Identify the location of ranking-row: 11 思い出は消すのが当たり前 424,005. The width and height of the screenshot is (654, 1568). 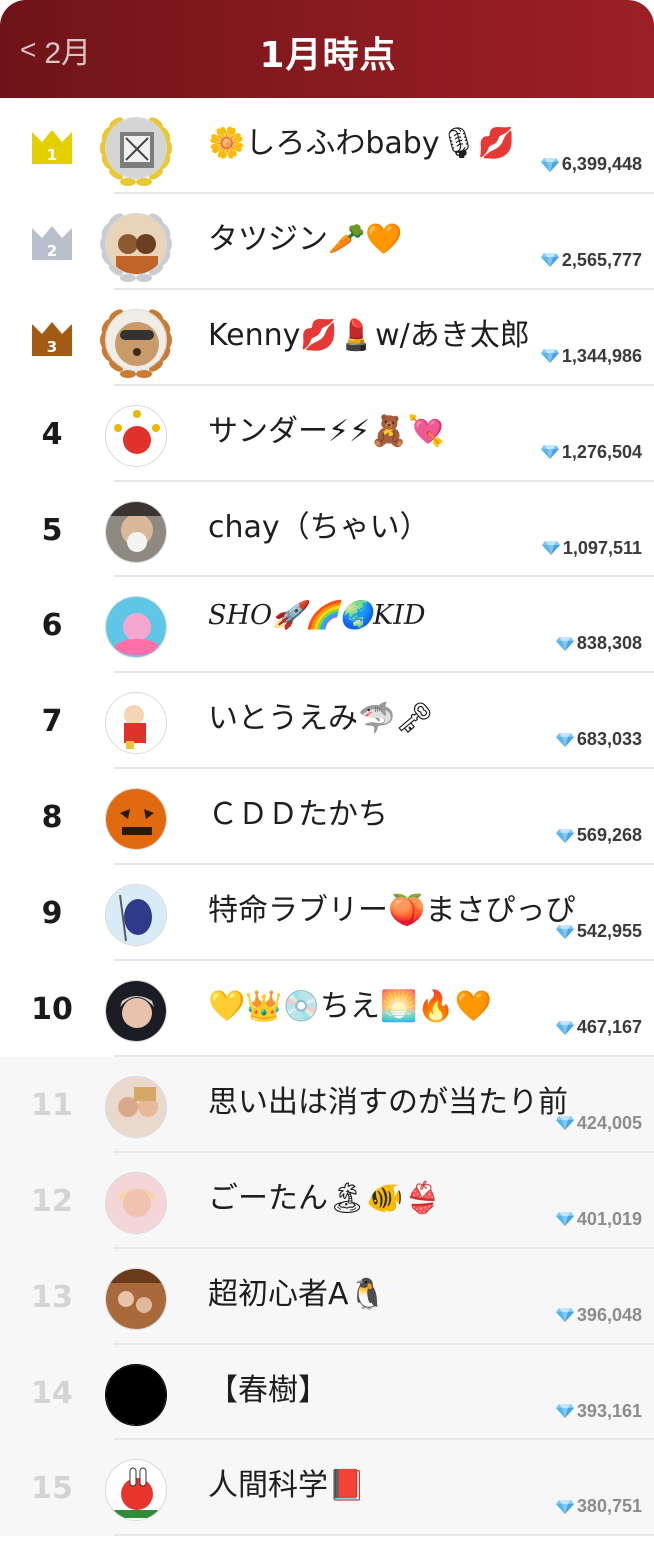
(327, 1104).